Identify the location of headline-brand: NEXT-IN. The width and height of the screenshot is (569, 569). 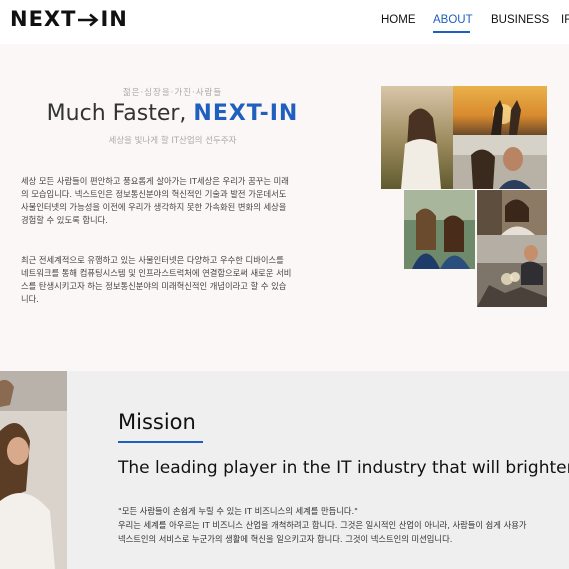
(246, 113).